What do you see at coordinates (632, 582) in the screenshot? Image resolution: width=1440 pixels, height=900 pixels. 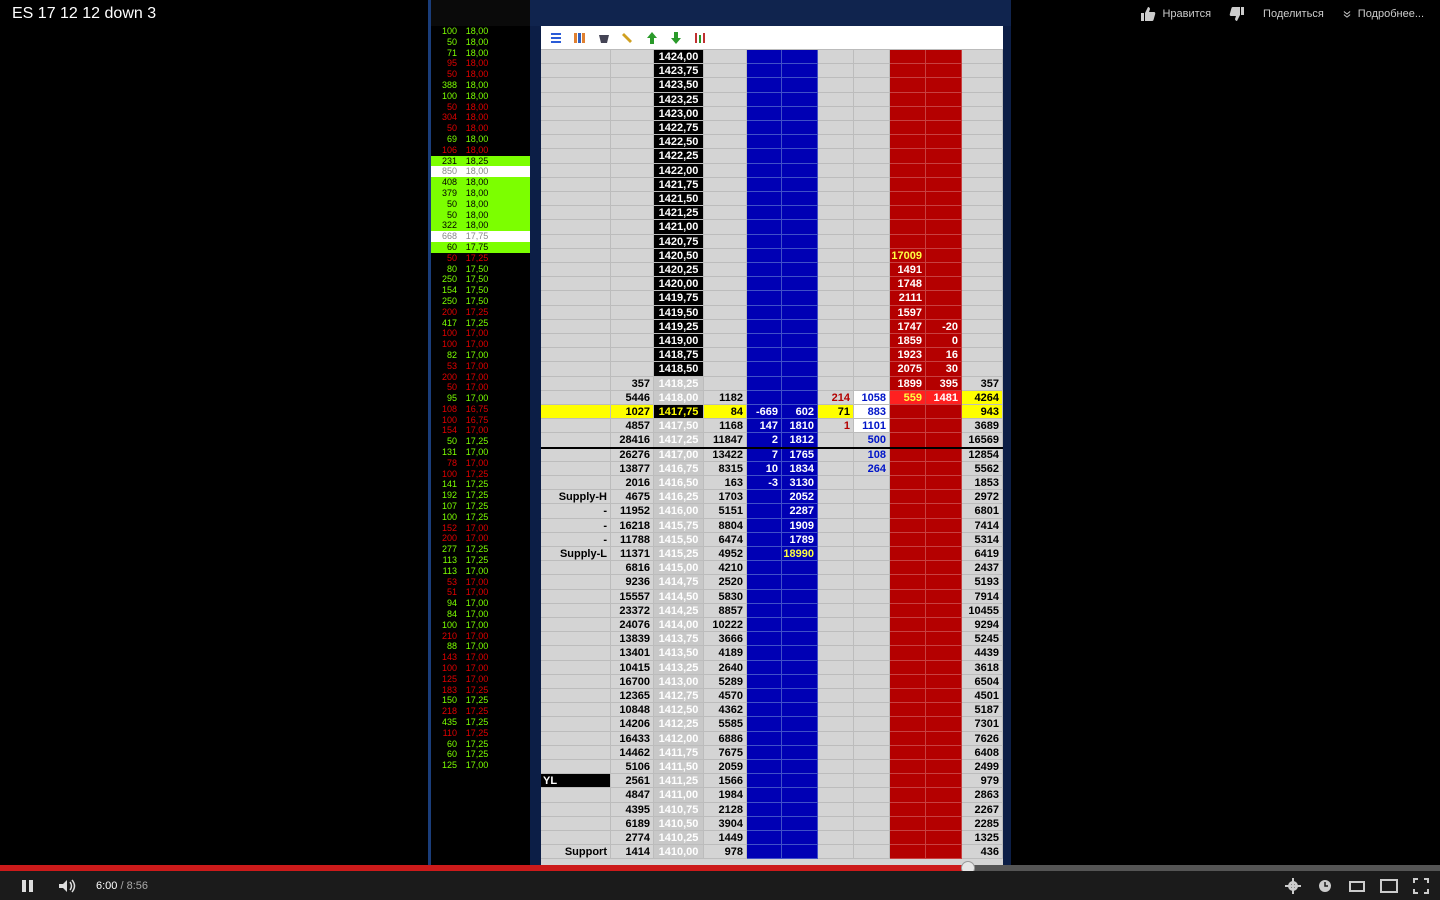 I see `volume-cell: 9236` at bounding box center [632, 582].